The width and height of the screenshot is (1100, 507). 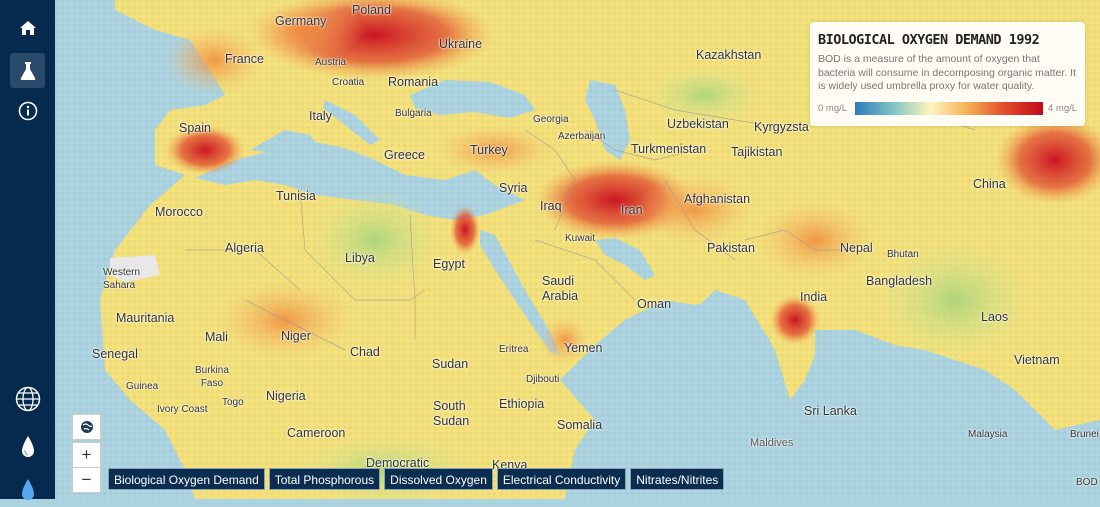 What do you see at coordinates (717, 199) in the screenshot?
I see `label-afghanistan: Afghanistan` at bounding box center [717, 199].